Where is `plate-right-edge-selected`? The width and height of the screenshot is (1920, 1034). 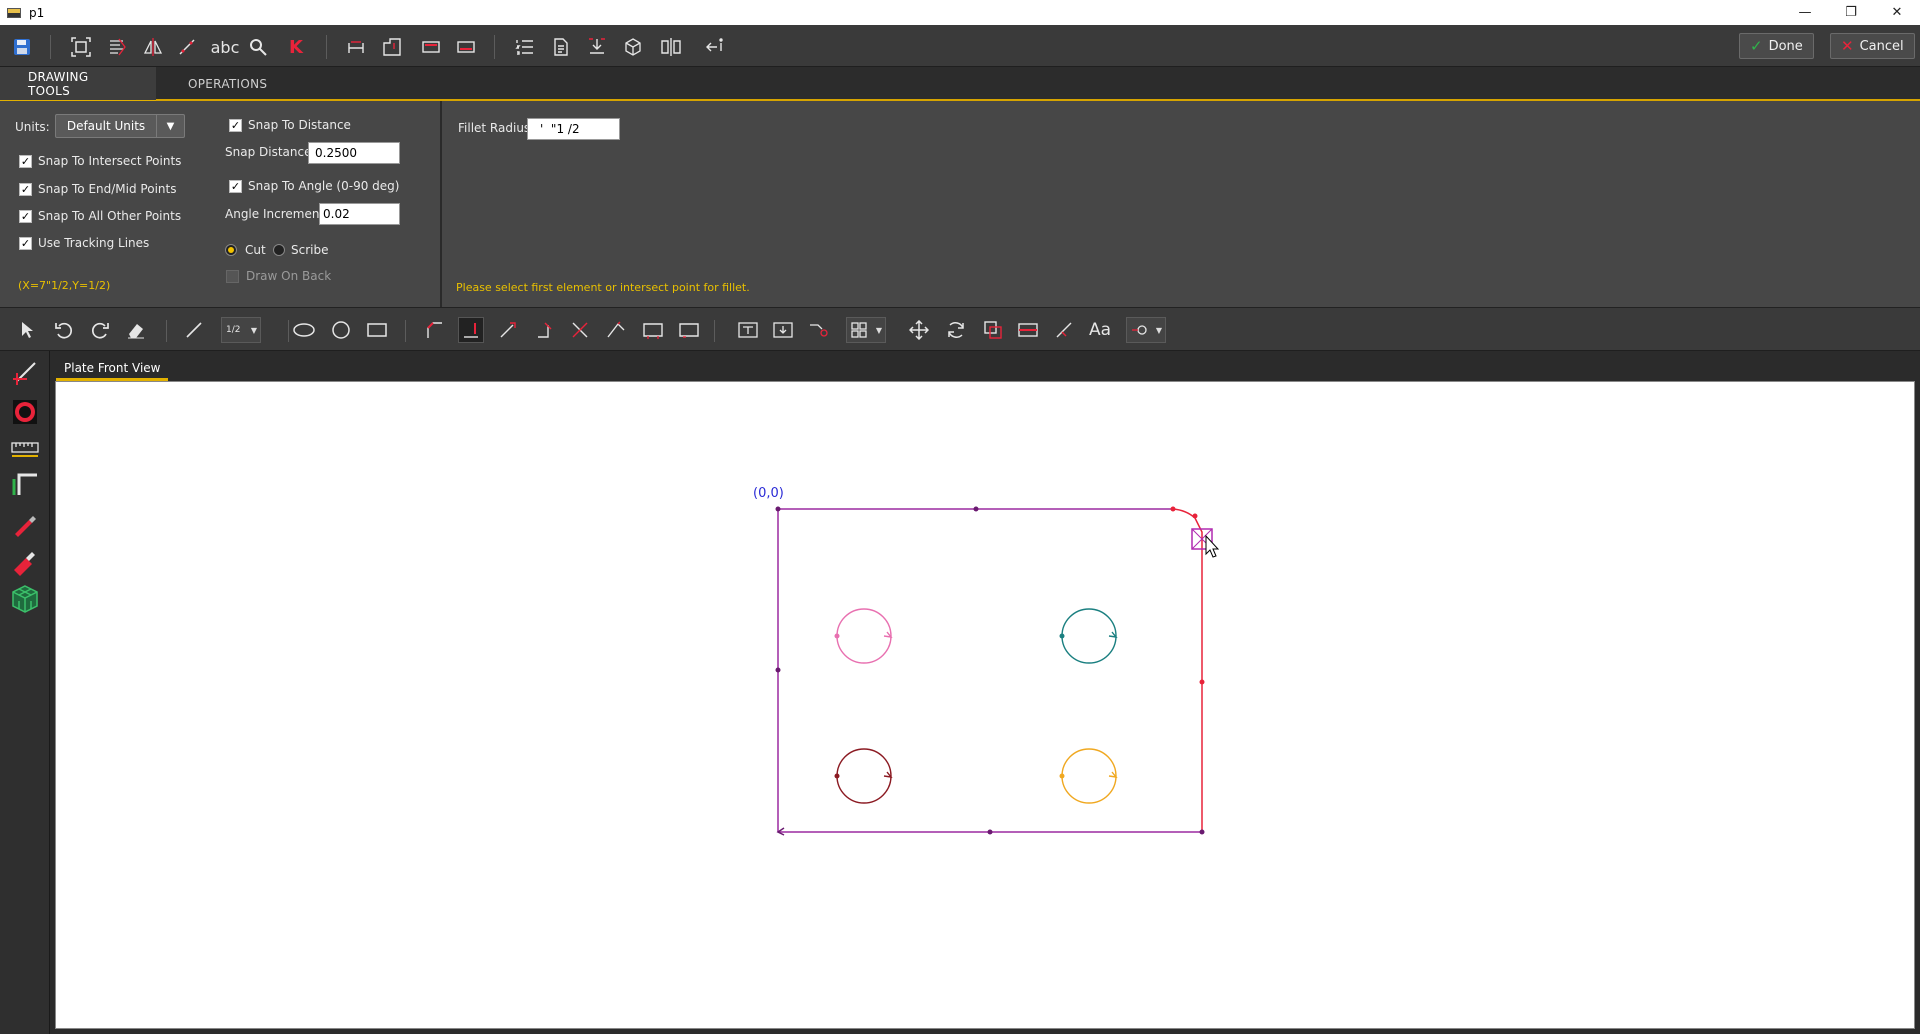 plate-right-edge-selected is located at coordinates (1187, 670).